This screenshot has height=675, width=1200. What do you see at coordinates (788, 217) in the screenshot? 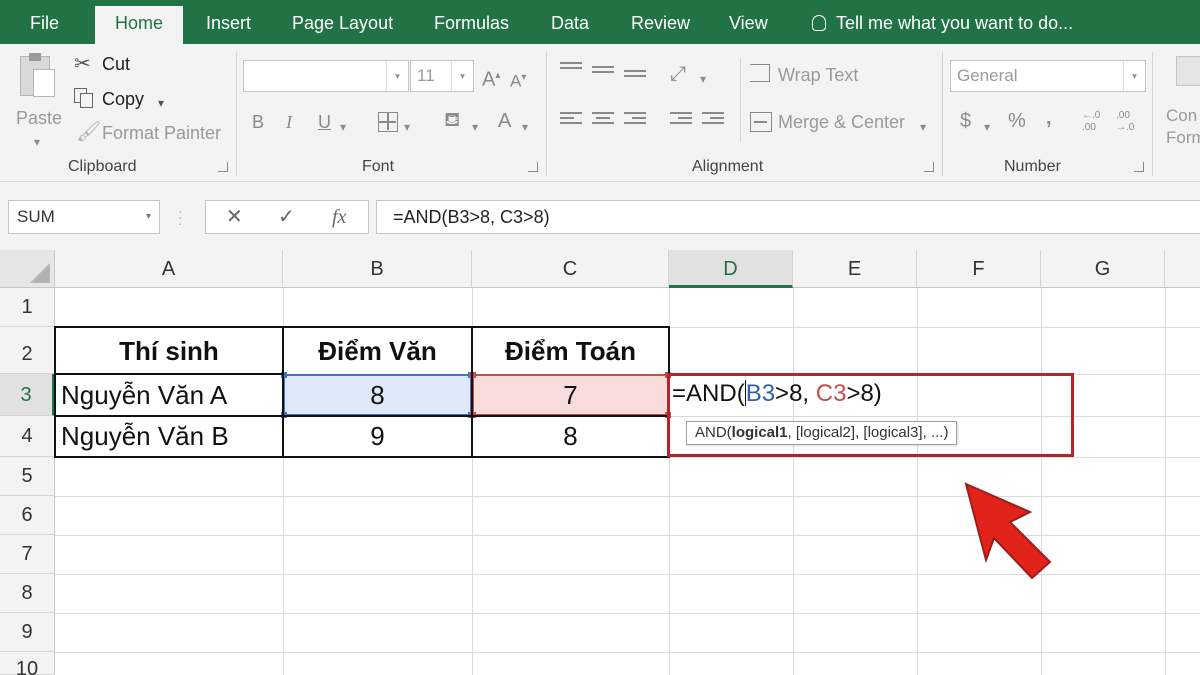
I see `formula-input: =AND(B3>8, C3>8)` at bounding box center [788, 217].